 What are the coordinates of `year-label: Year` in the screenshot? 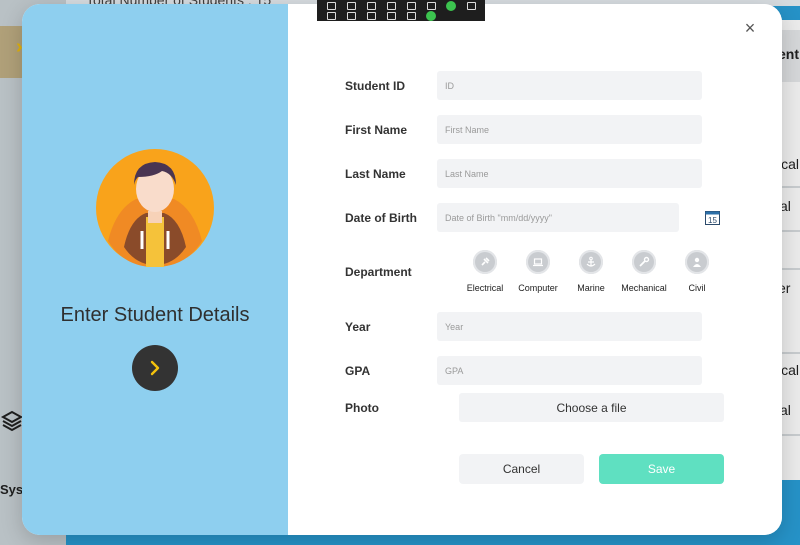 It's located at (358, 327).